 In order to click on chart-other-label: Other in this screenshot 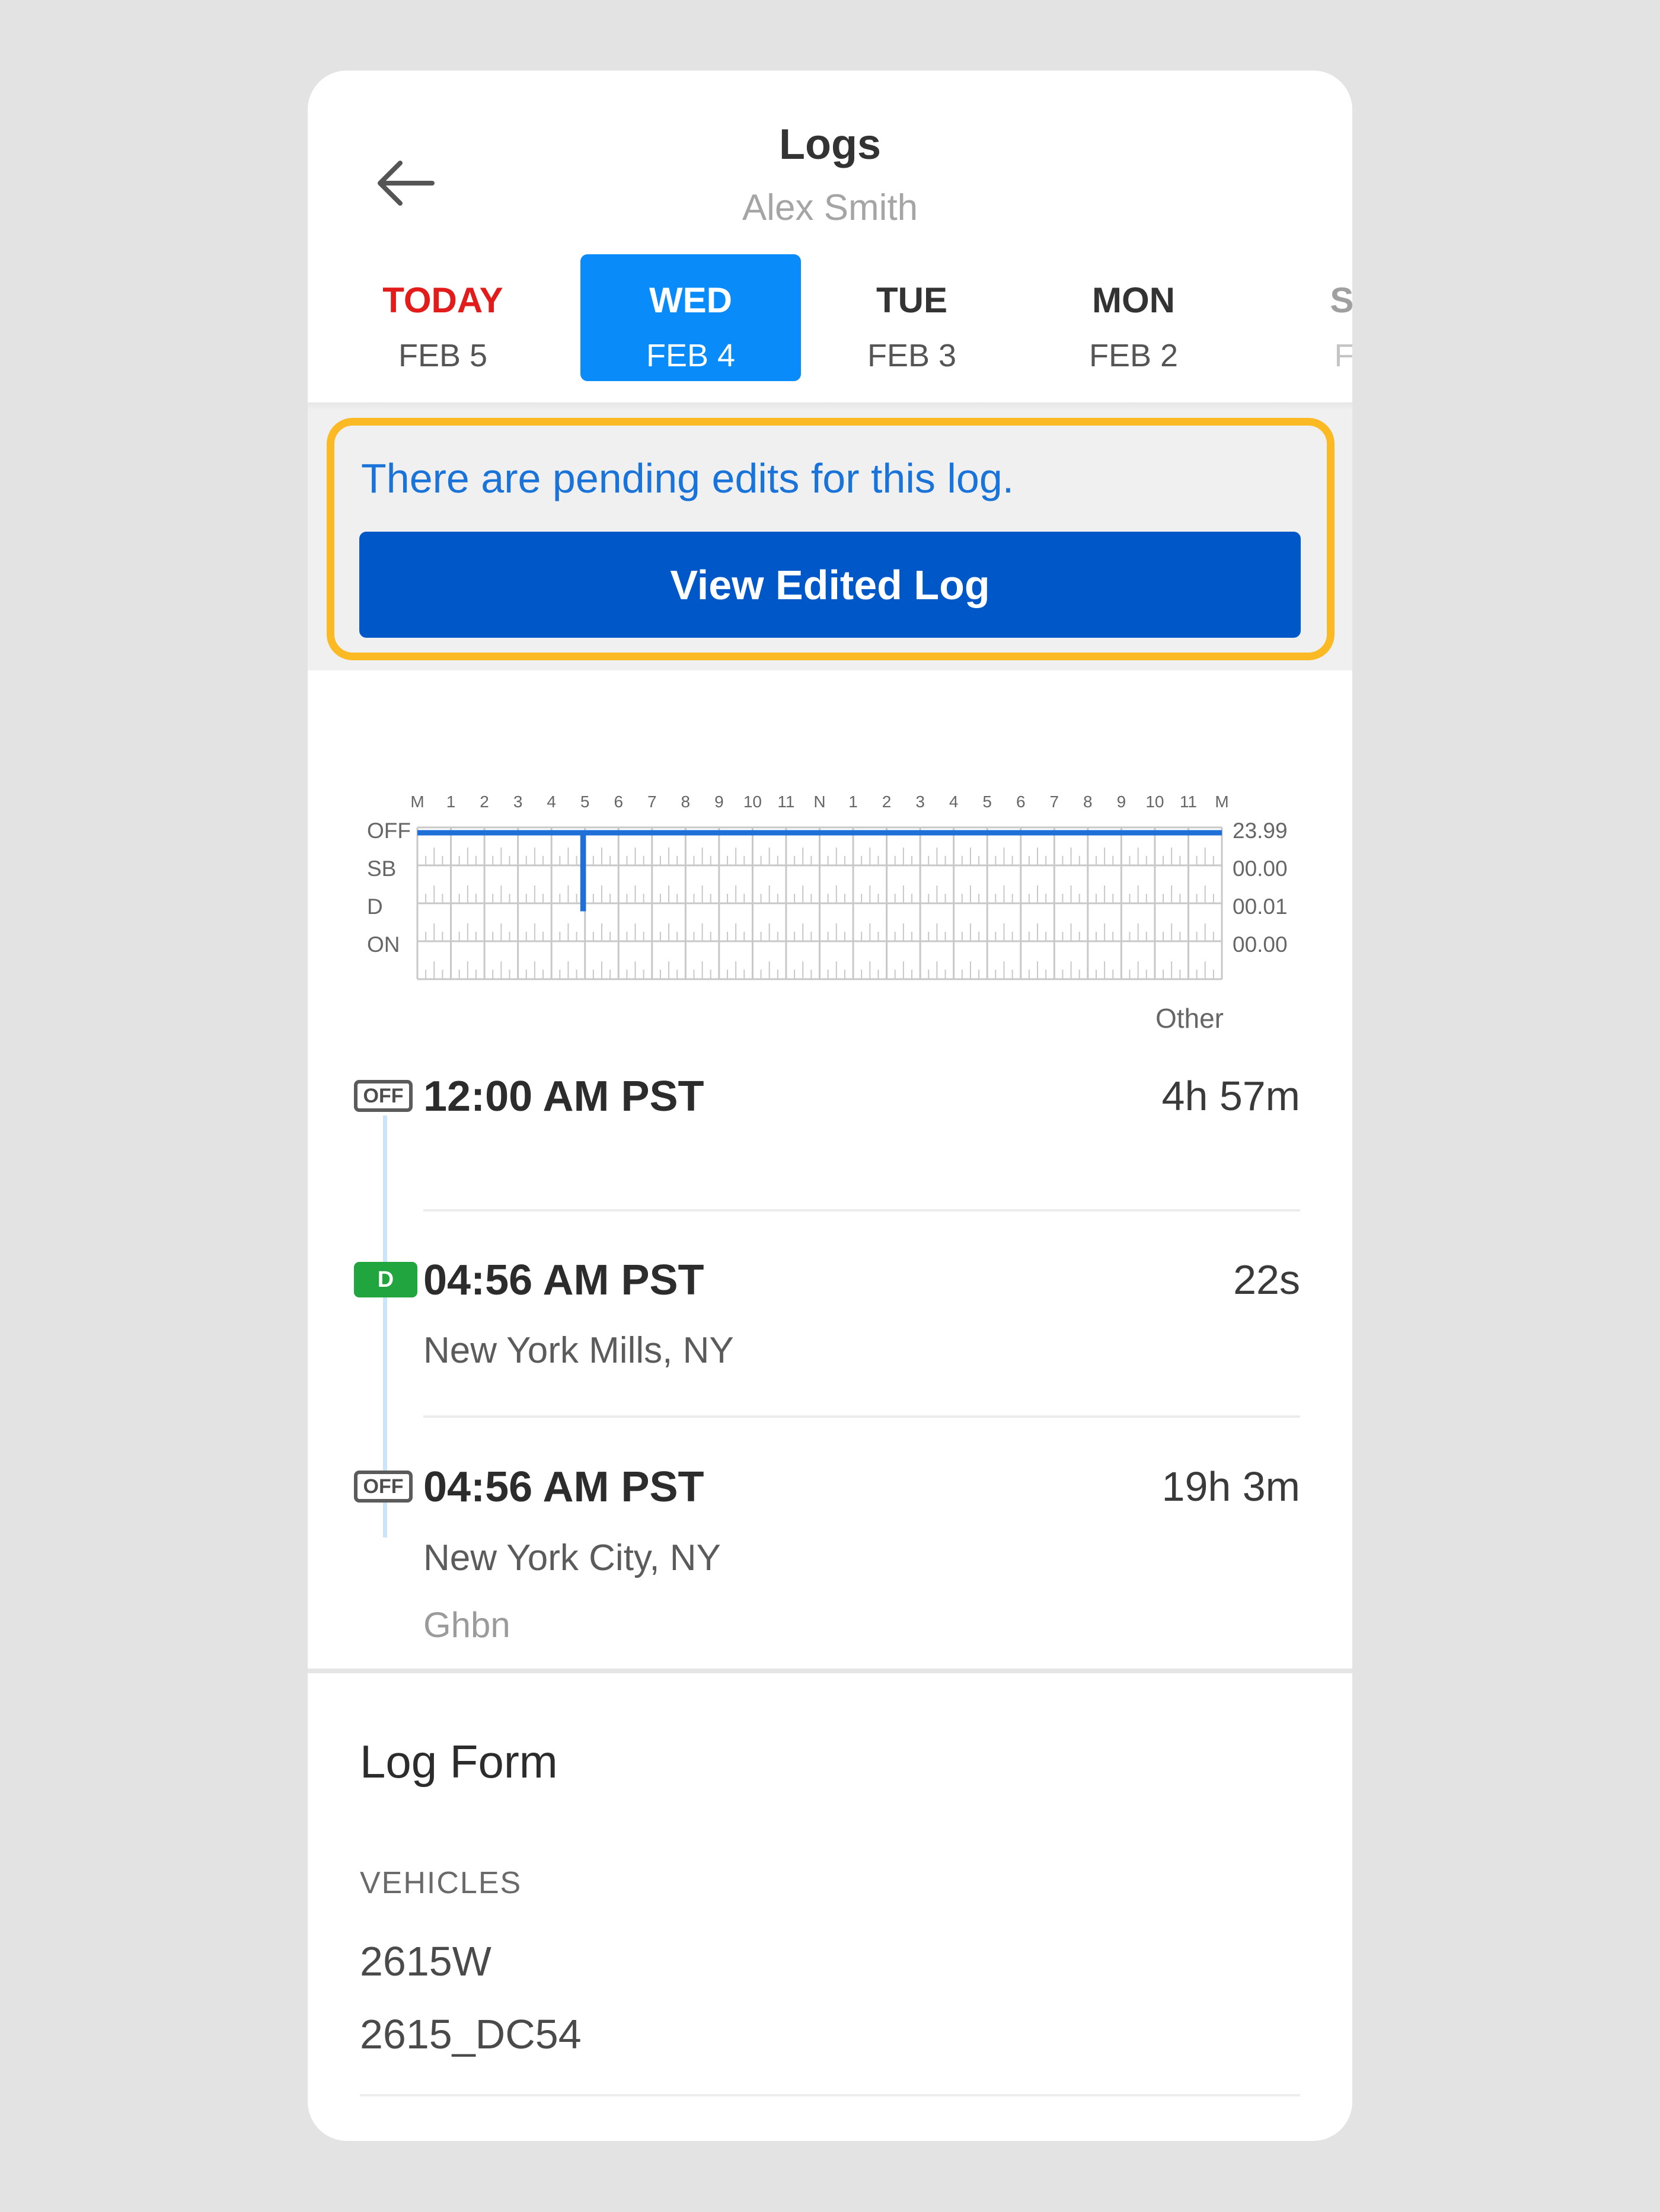, I will do `click(1189, 1019)`.